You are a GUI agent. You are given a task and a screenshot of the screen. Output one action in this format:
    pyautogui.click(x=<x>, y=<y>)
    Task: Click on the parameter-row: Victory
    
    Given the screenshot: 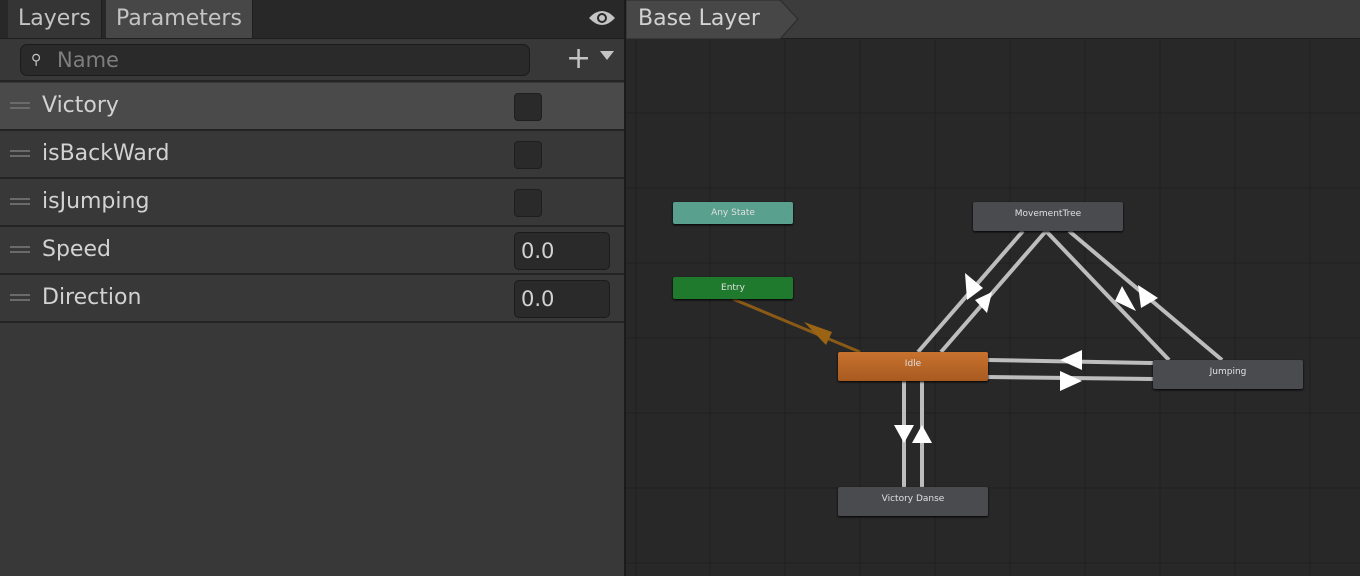 What is the action you would take?
    pyautogui.click(x=312, y=107)
    